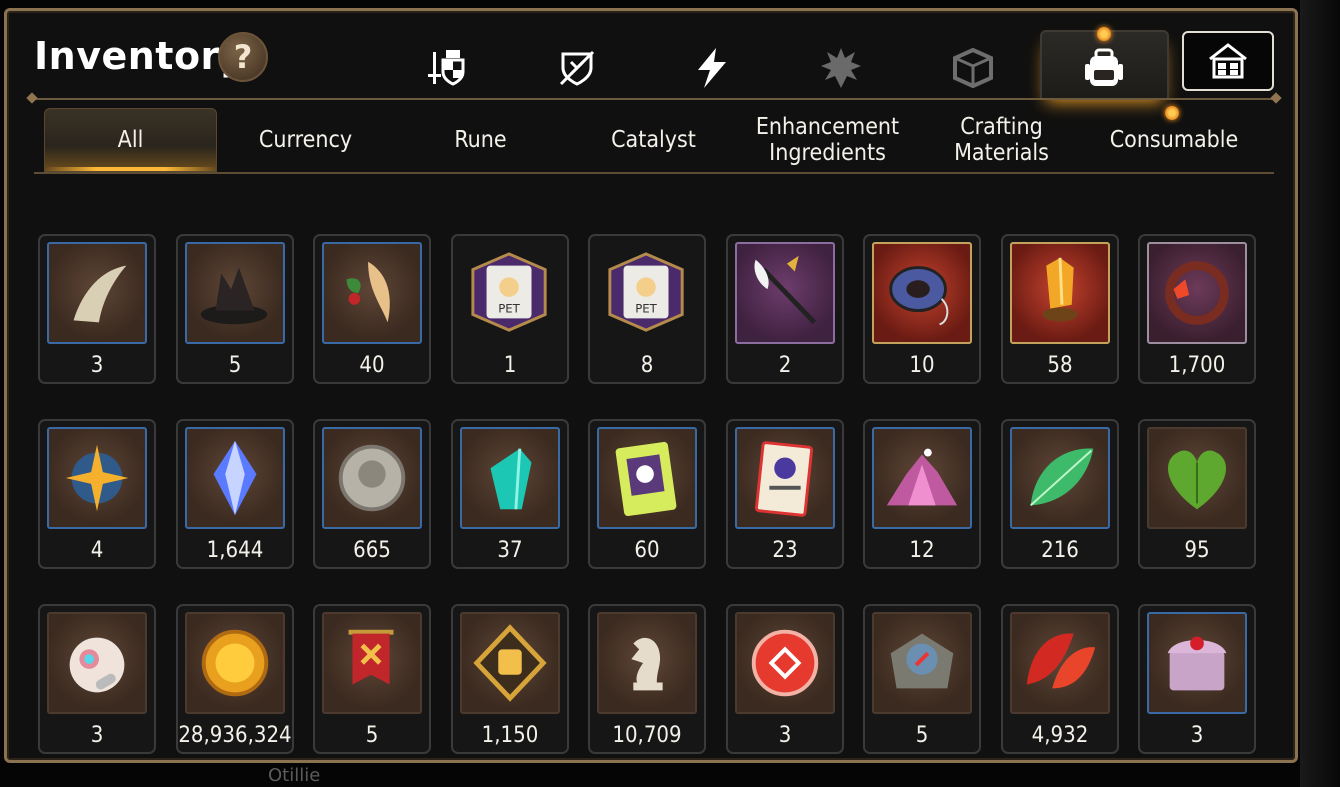  I want to click on teal-crystal-icon, so click(511, 479).